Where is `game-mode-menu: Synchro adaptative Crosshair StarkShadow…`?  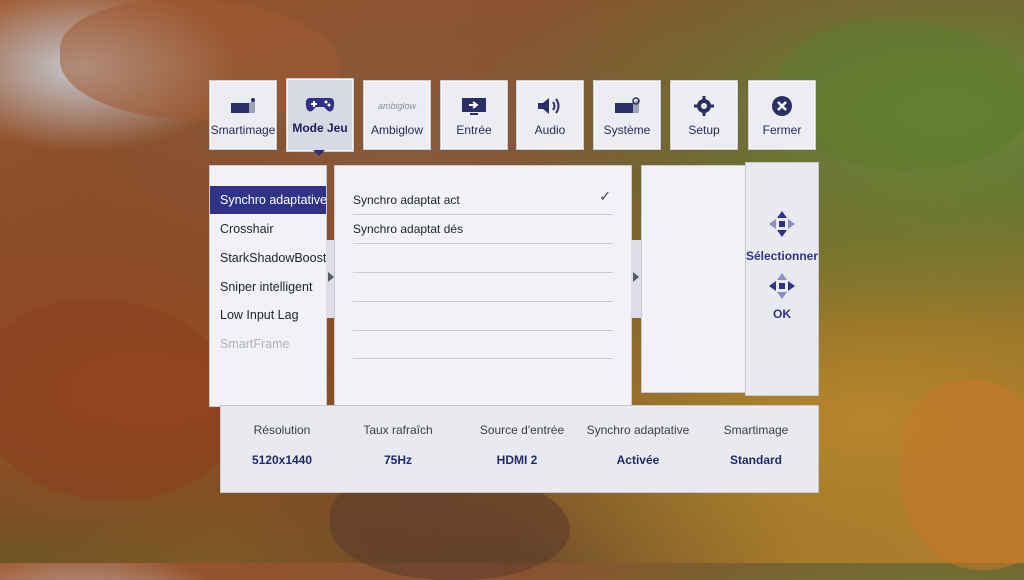 game-mode-menu: Synchro adaptative Crosshair StarkShadow… is located at coordinates (268, 286).